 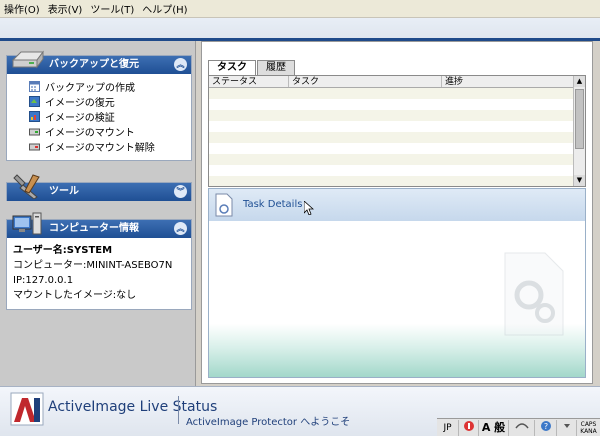 What do you see at coordinates (90, 88) in the screenshot?
I see `create-backup-label: バックアップの作成` at bounding box center [90, 88].